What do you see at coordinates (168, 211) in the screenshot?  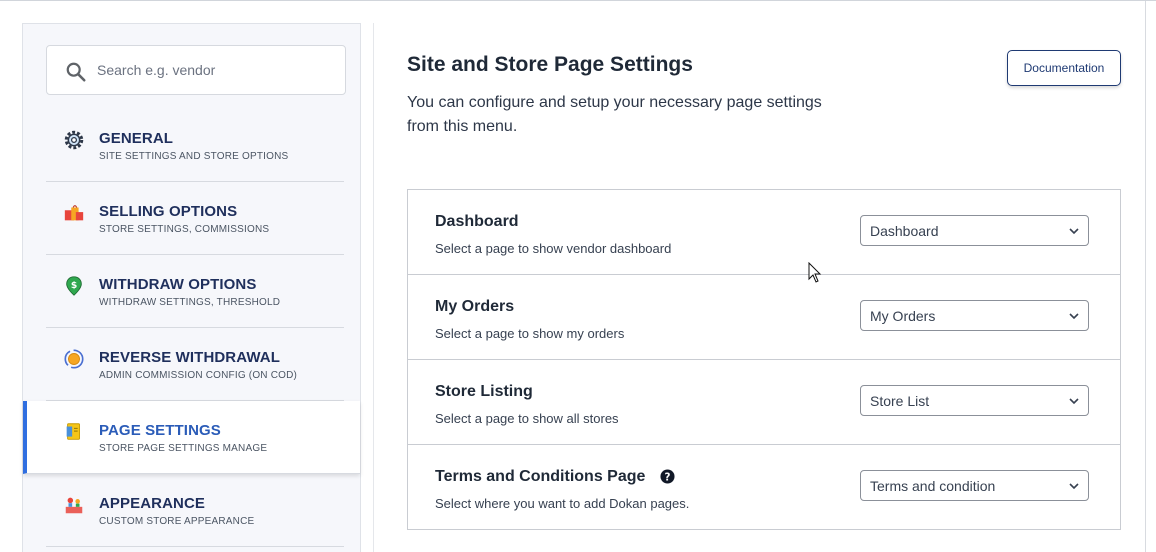 I see `sidebar-item-title: SELLING OPTIONS` at bounding box center [168, 211].